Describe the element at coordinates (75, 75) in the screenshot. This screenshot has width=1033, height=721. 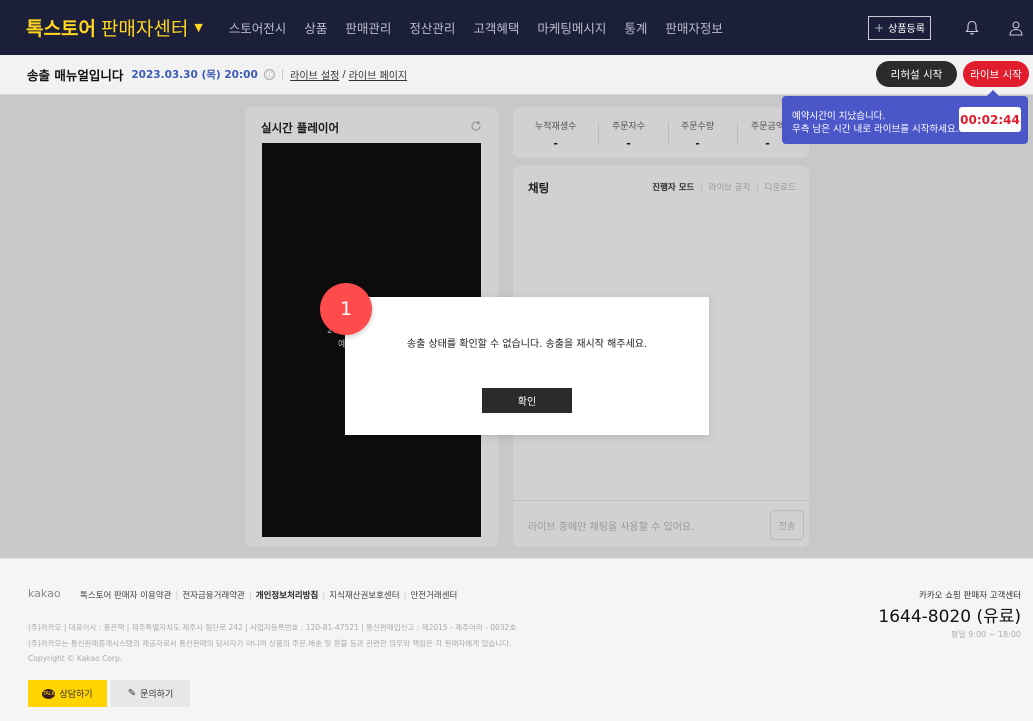
I see `page-title: 송출 매뉴얼입니다` at that location.